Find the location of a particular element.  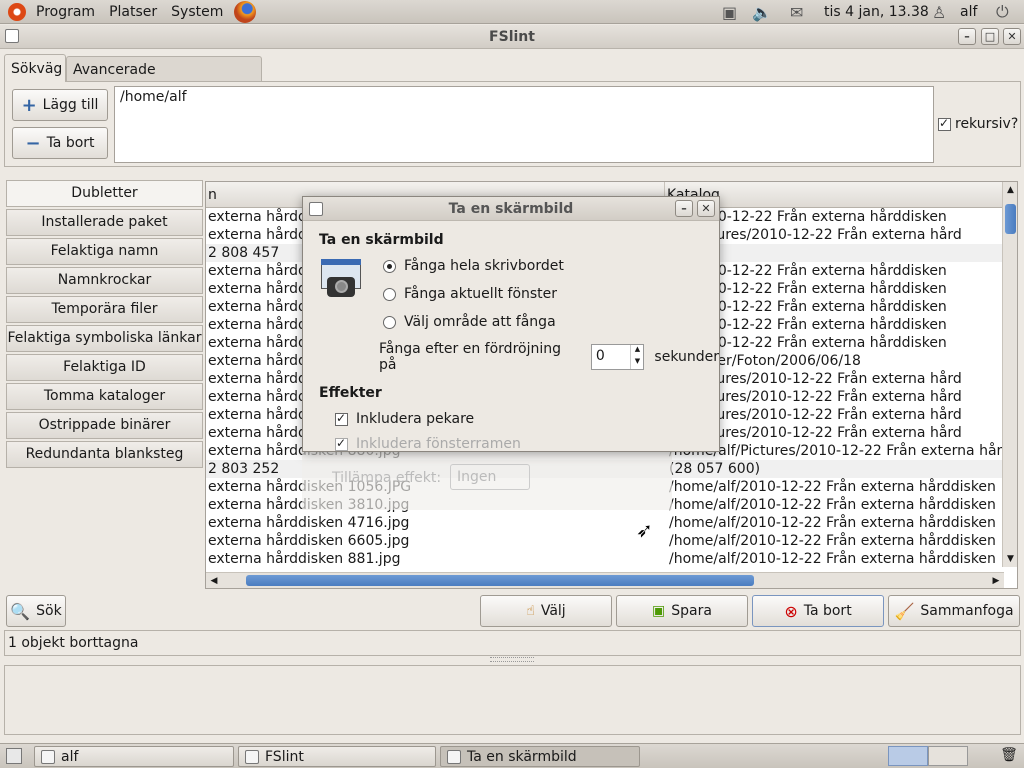

window-app-icon is located at coordinates (12, 36).